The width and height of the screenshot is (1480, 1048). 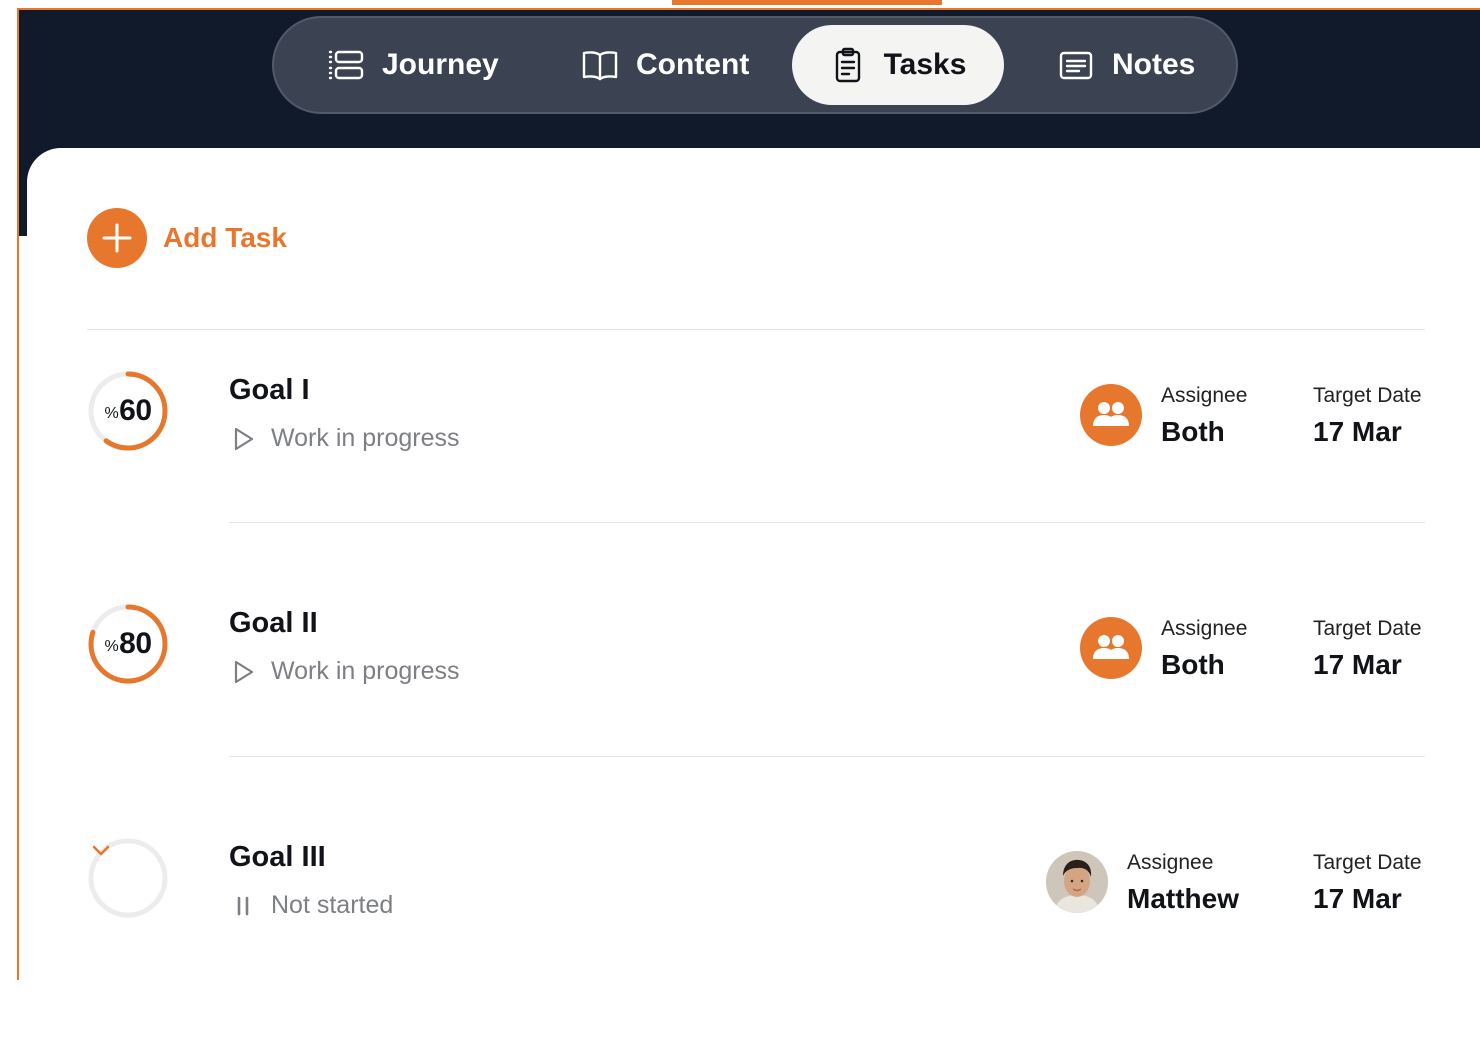 I want to click on progress-ring: % 60, so click(x=128, y=411).